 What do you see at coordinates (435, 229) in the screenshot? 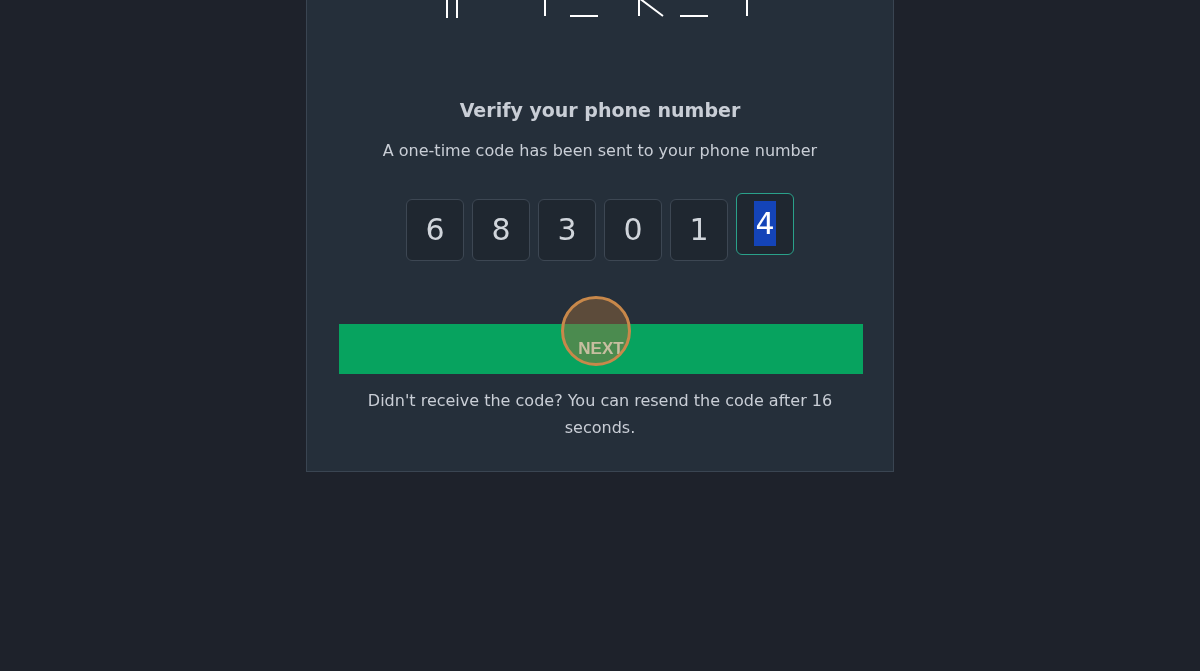
I see `code-digit-field: 6` at bounding box center [435, 229].